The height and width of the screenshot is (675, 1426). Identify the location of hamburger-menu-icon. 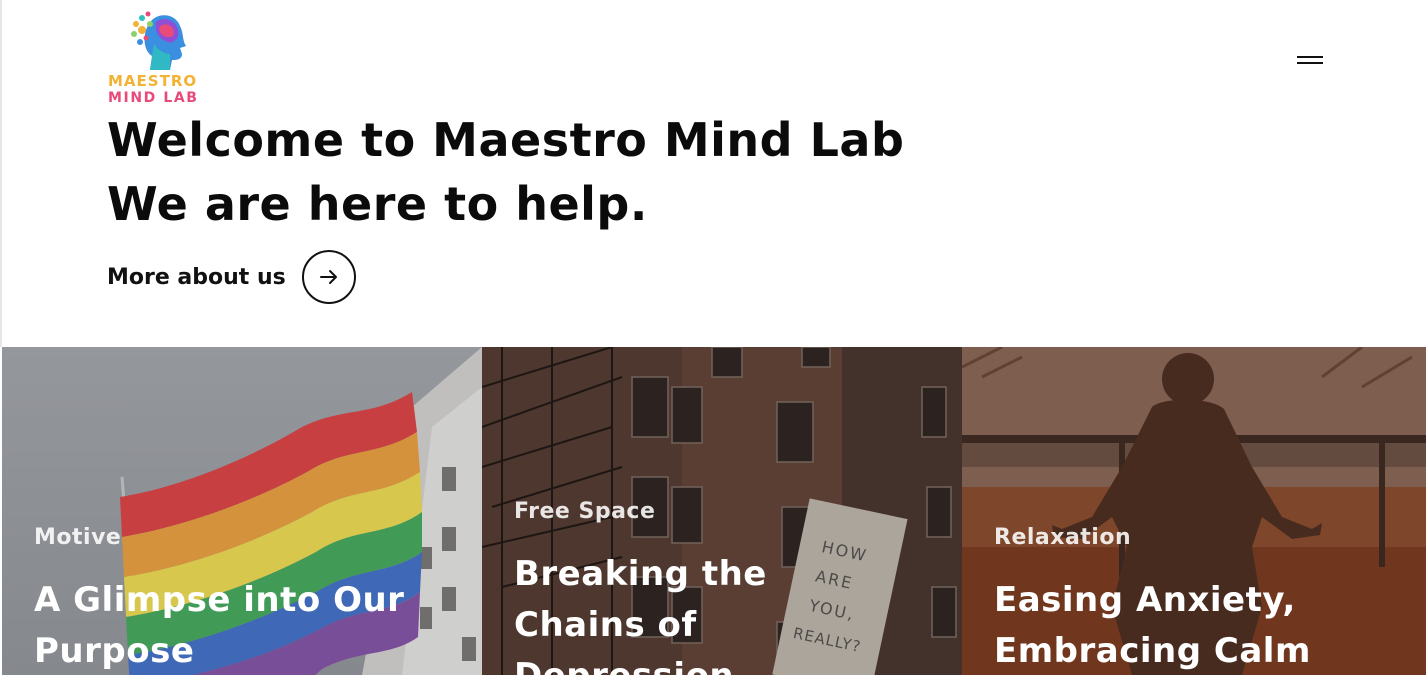
(1310, 57).